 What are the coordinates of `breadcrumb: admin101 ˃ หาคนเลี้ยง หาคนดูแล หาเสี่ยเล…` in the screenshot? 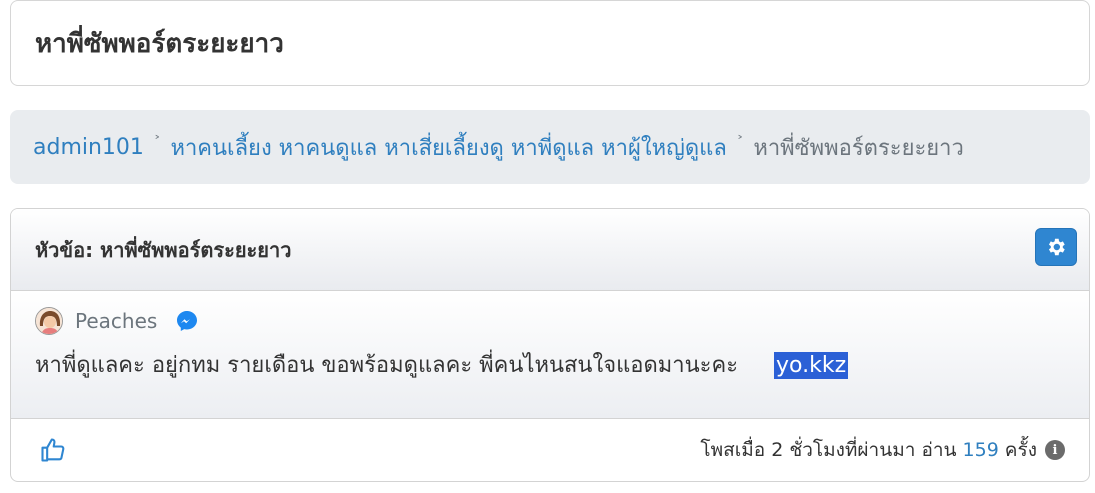 It's located at (550, 147).